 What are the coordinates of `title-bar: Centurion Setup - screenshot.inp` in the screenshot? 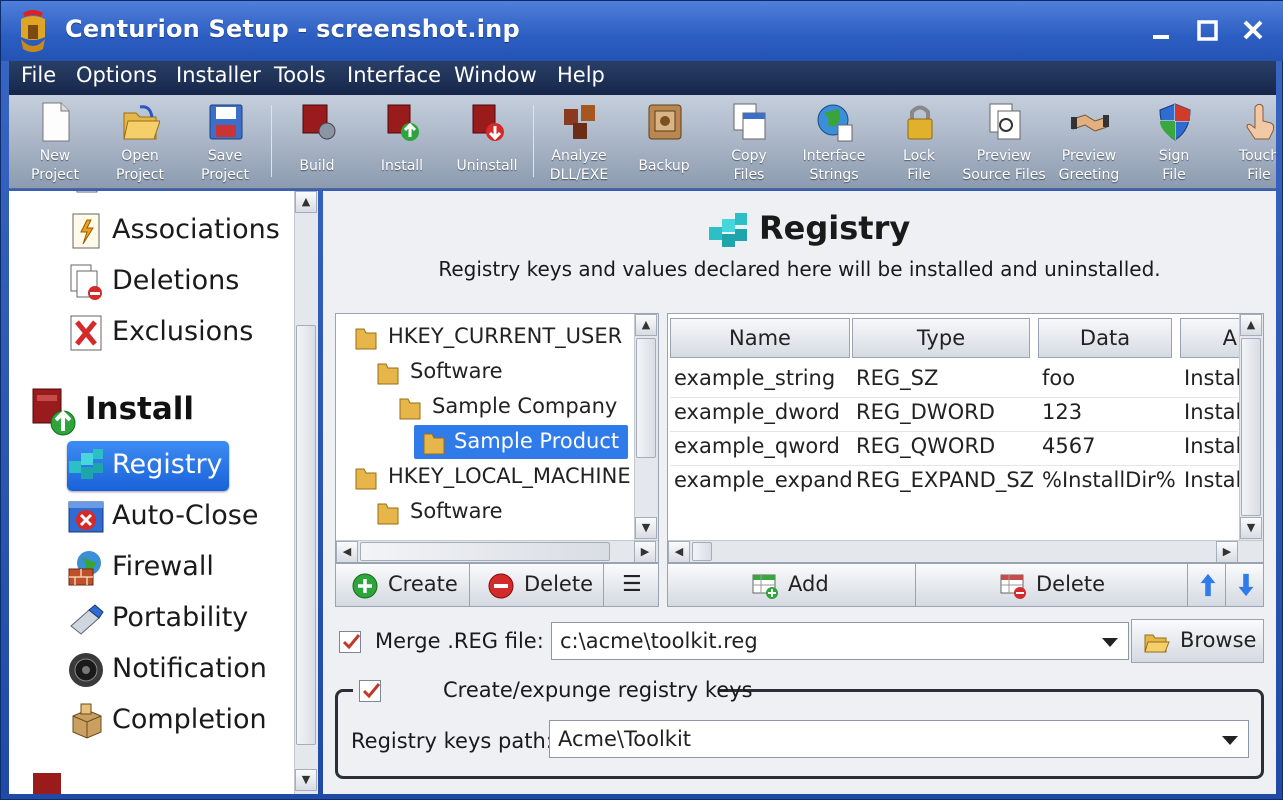 It's located at (642, 31).